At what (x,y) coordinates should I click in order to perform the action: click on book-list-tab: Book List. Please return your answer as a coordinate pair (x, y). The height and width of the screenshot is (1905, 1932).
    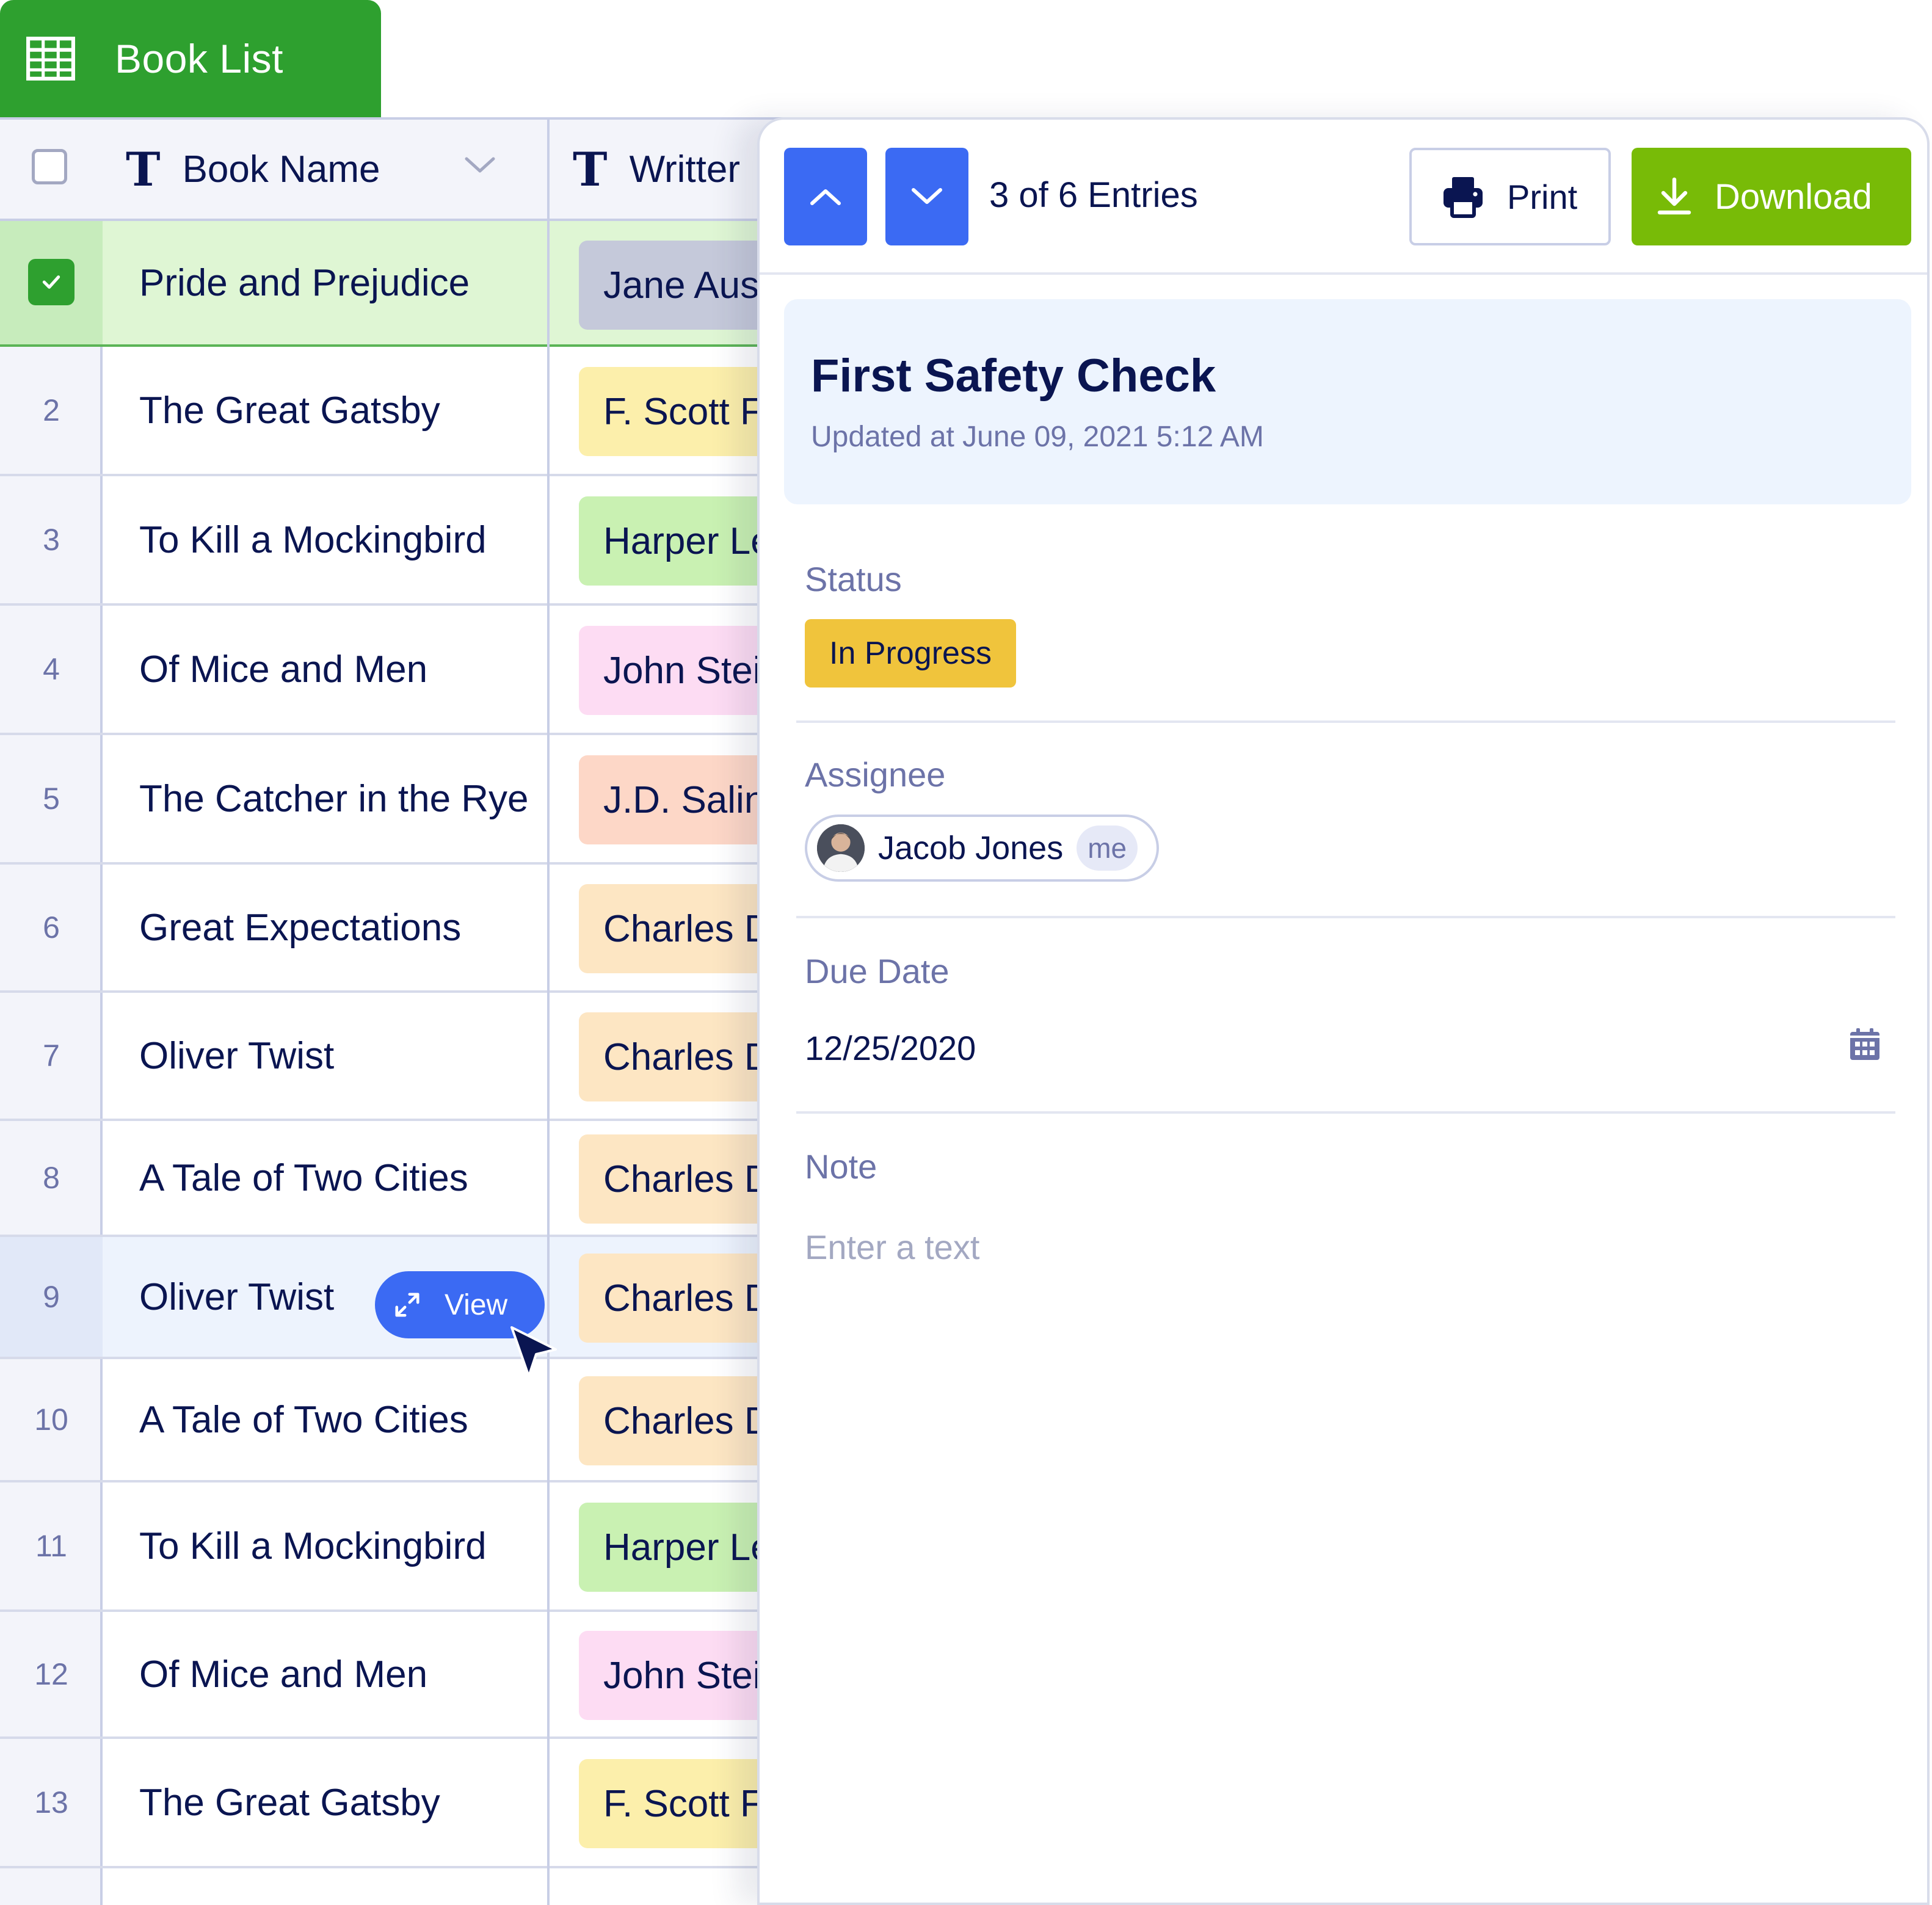
    Looking at the image, I should click on (190, 59).